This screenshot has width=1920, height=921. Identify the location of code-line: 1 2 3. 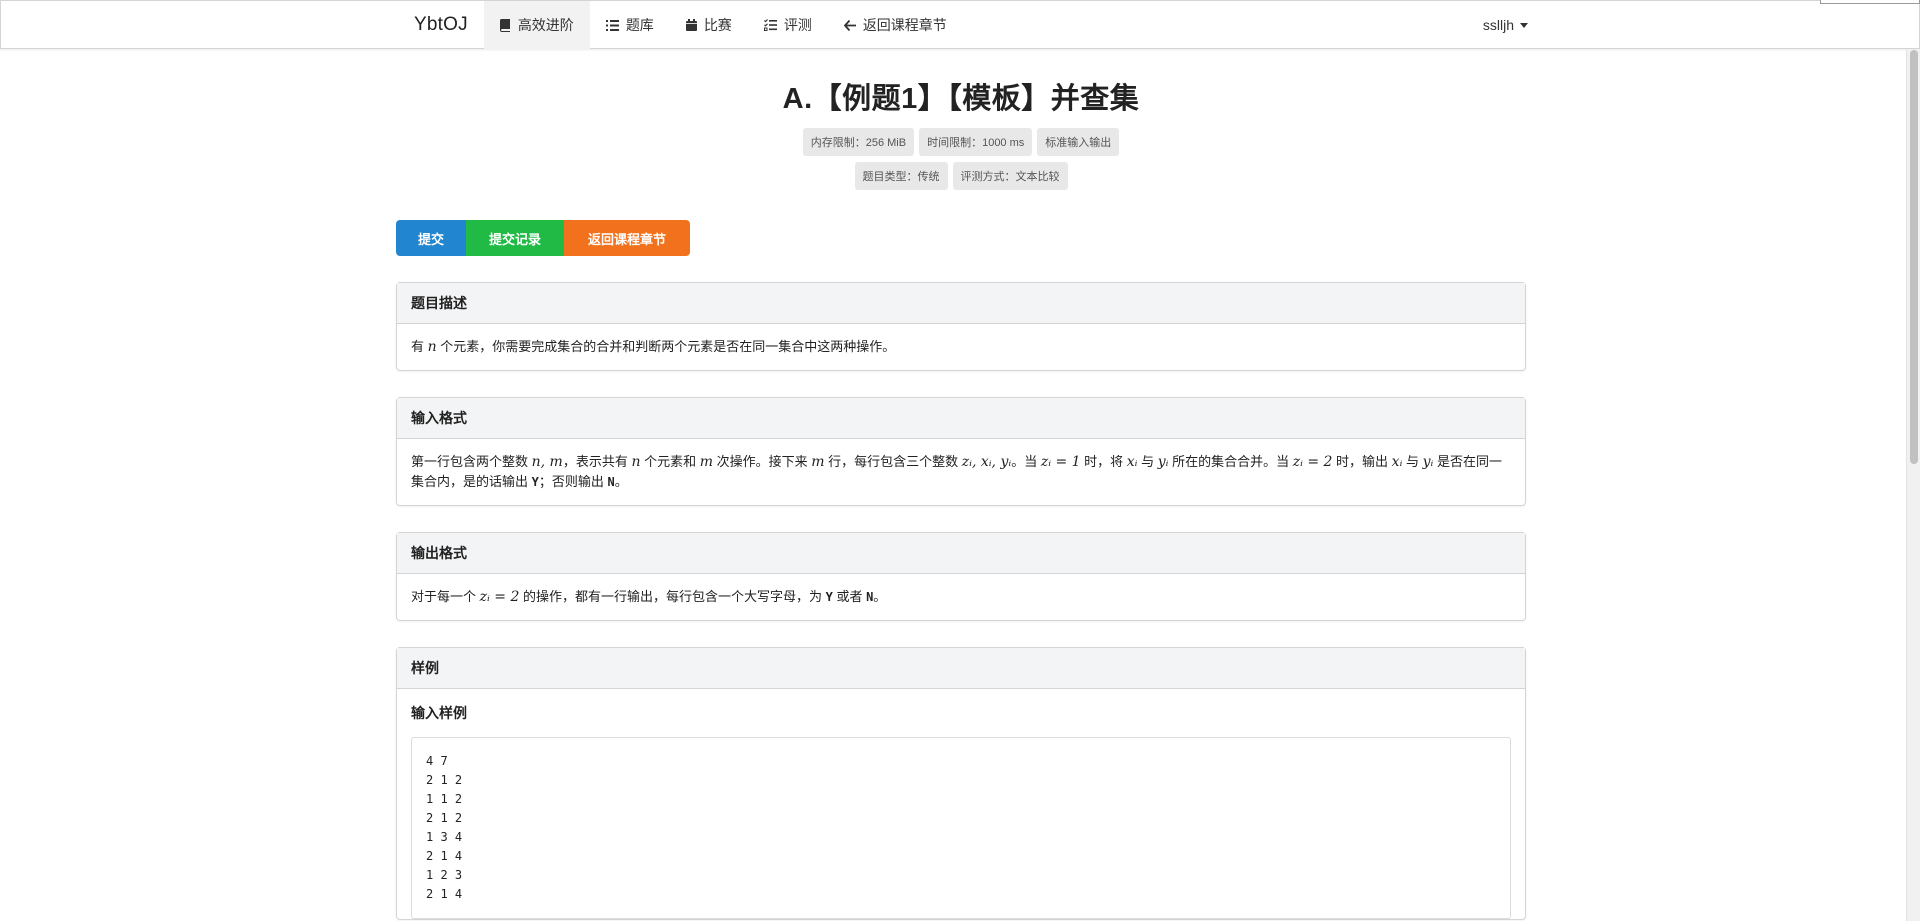
(444, 875).